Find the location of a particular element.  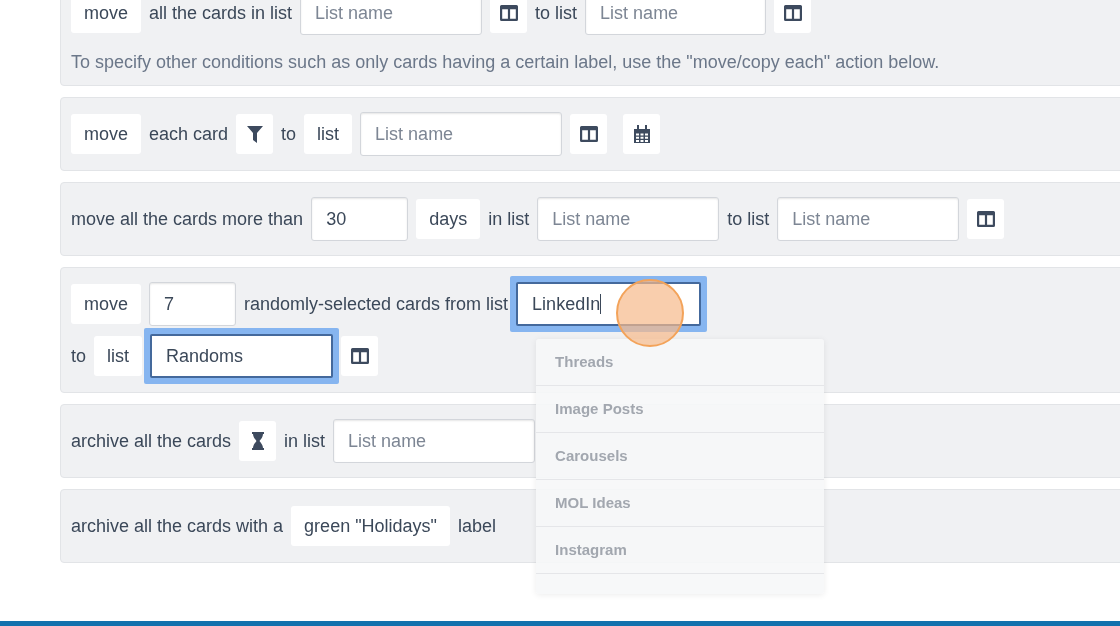

input-field: Randoms is located at coordinates (241, 356).